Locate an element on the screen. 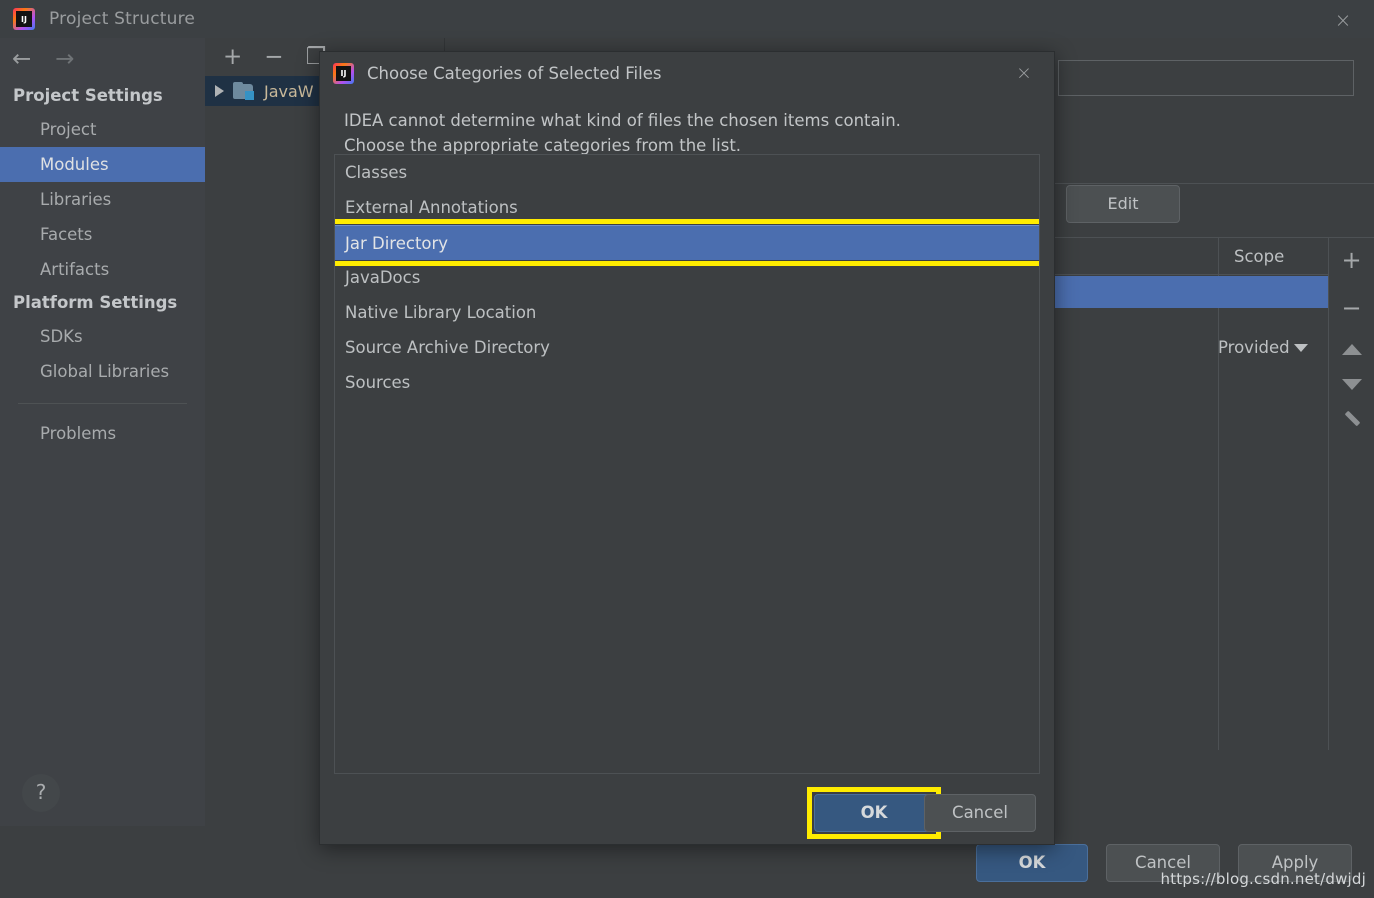  window-title: Project Structure is located at coordinates (122, 19).